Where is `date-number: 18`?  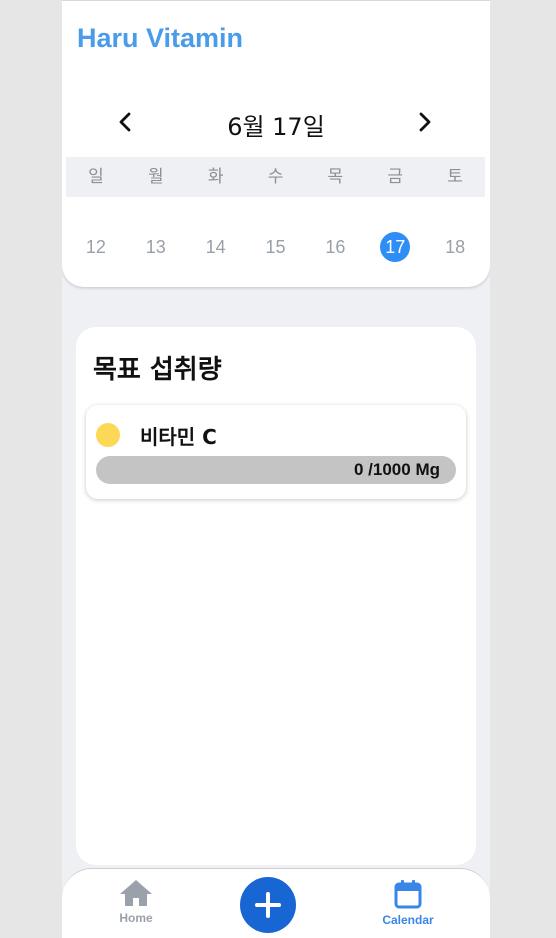 date-number: 18 is located at coordinates (455, 246).